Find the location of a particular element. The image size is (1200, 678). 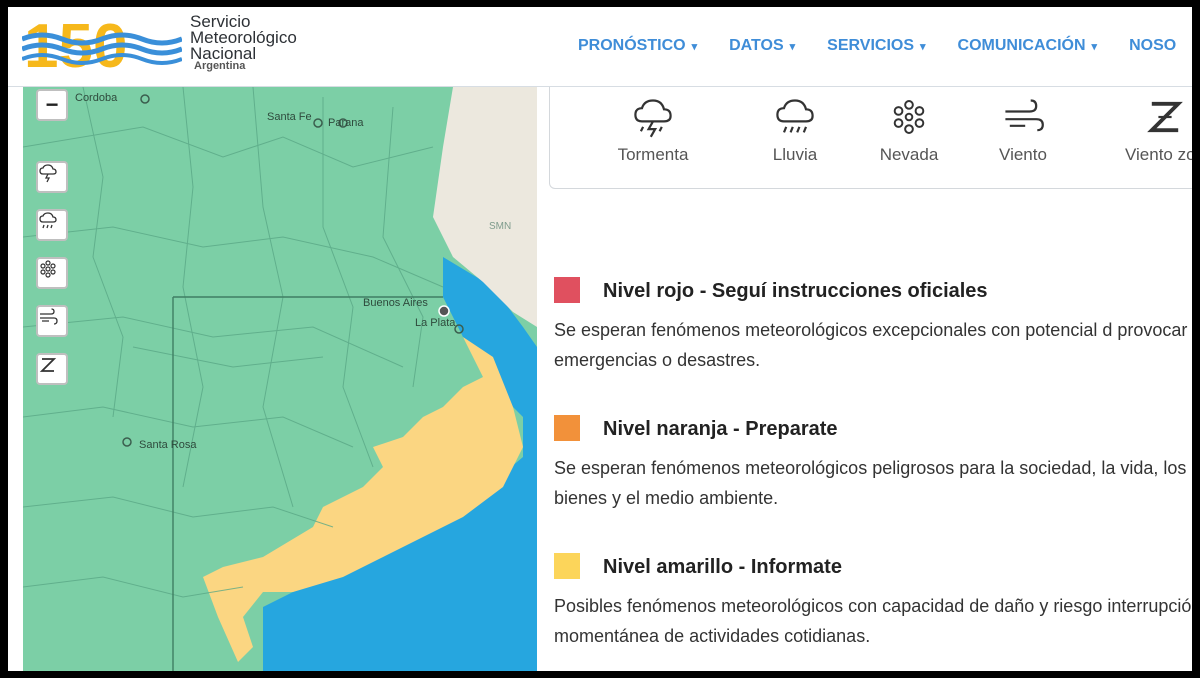

zoom-out-button: − is located at coordinates (52, 105).